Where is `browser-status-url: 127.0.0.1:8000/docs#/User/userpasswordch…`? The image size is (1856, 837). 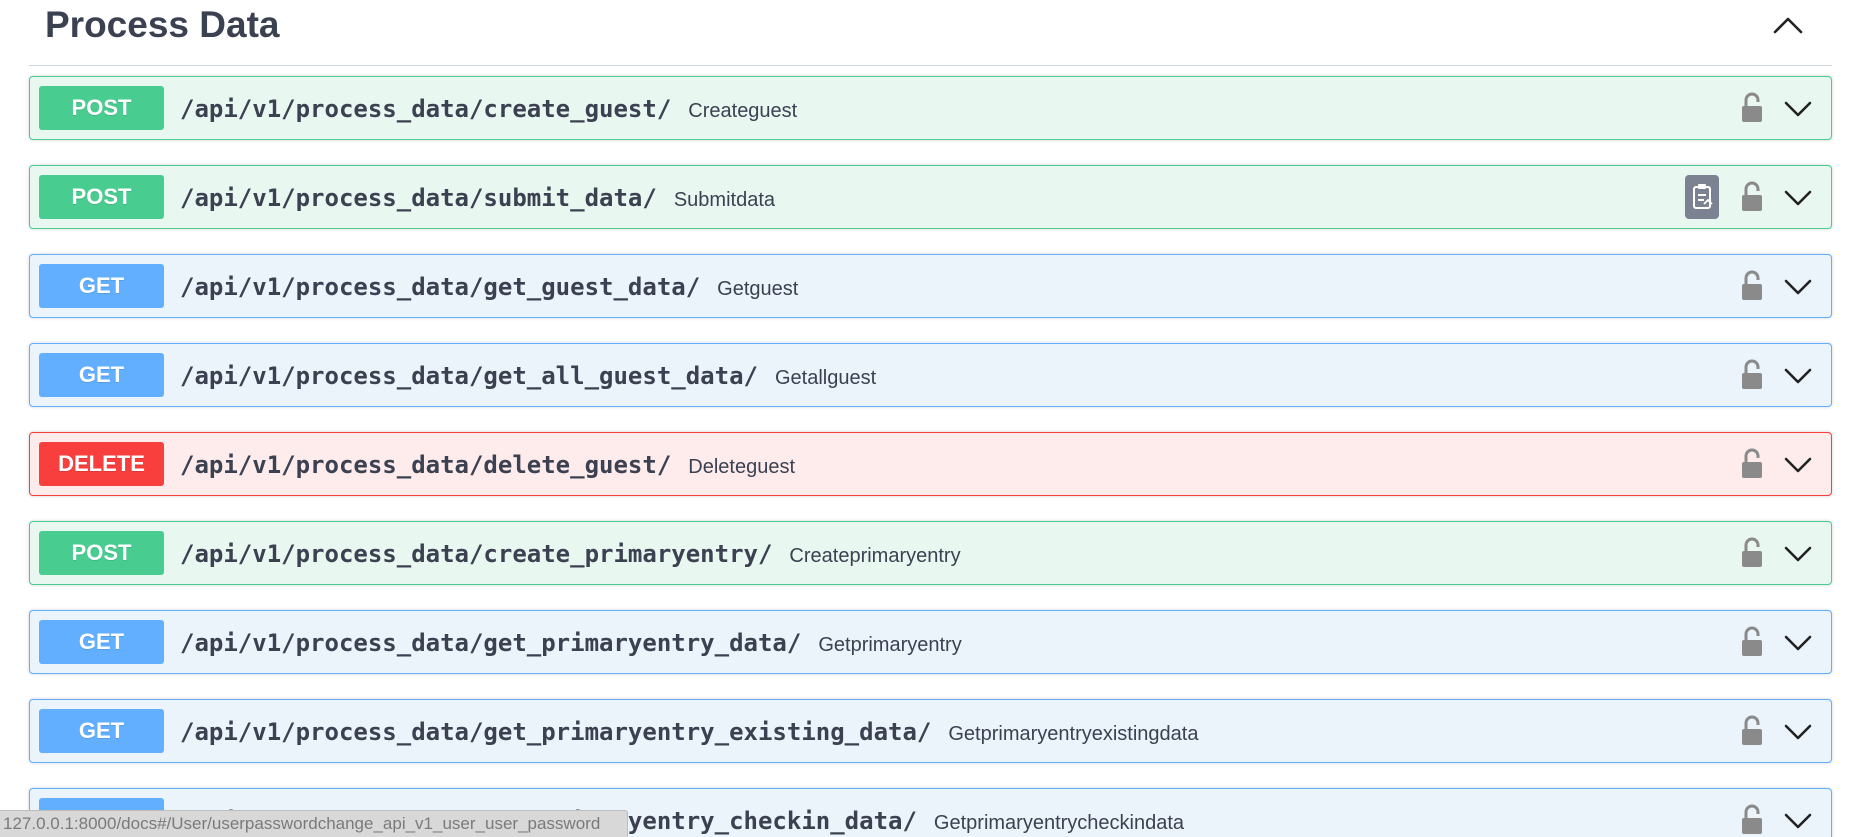 browser-status-url: 127.0.0.1:8000/docs#/User/userpasswordch… is located at coordinates (314, 823).